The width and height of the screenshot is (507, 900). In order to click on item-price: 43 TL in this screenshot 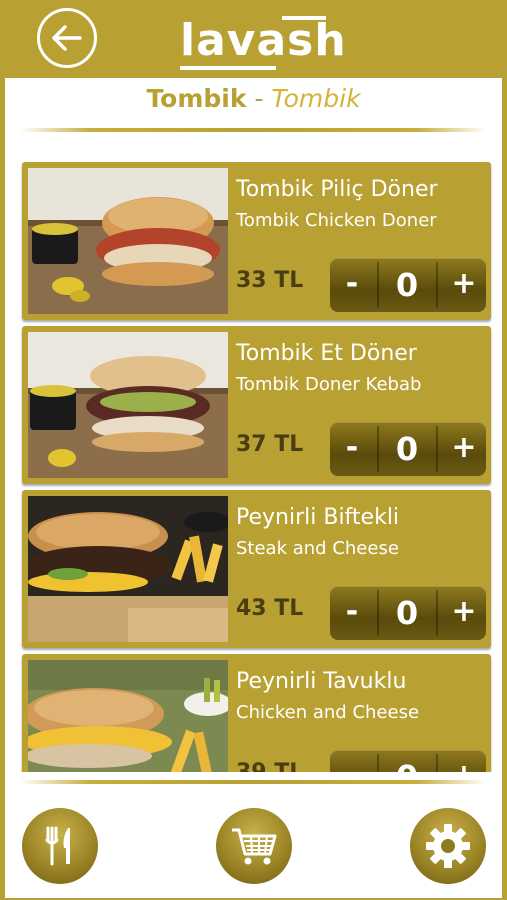, I will do `click(270, 608)`.